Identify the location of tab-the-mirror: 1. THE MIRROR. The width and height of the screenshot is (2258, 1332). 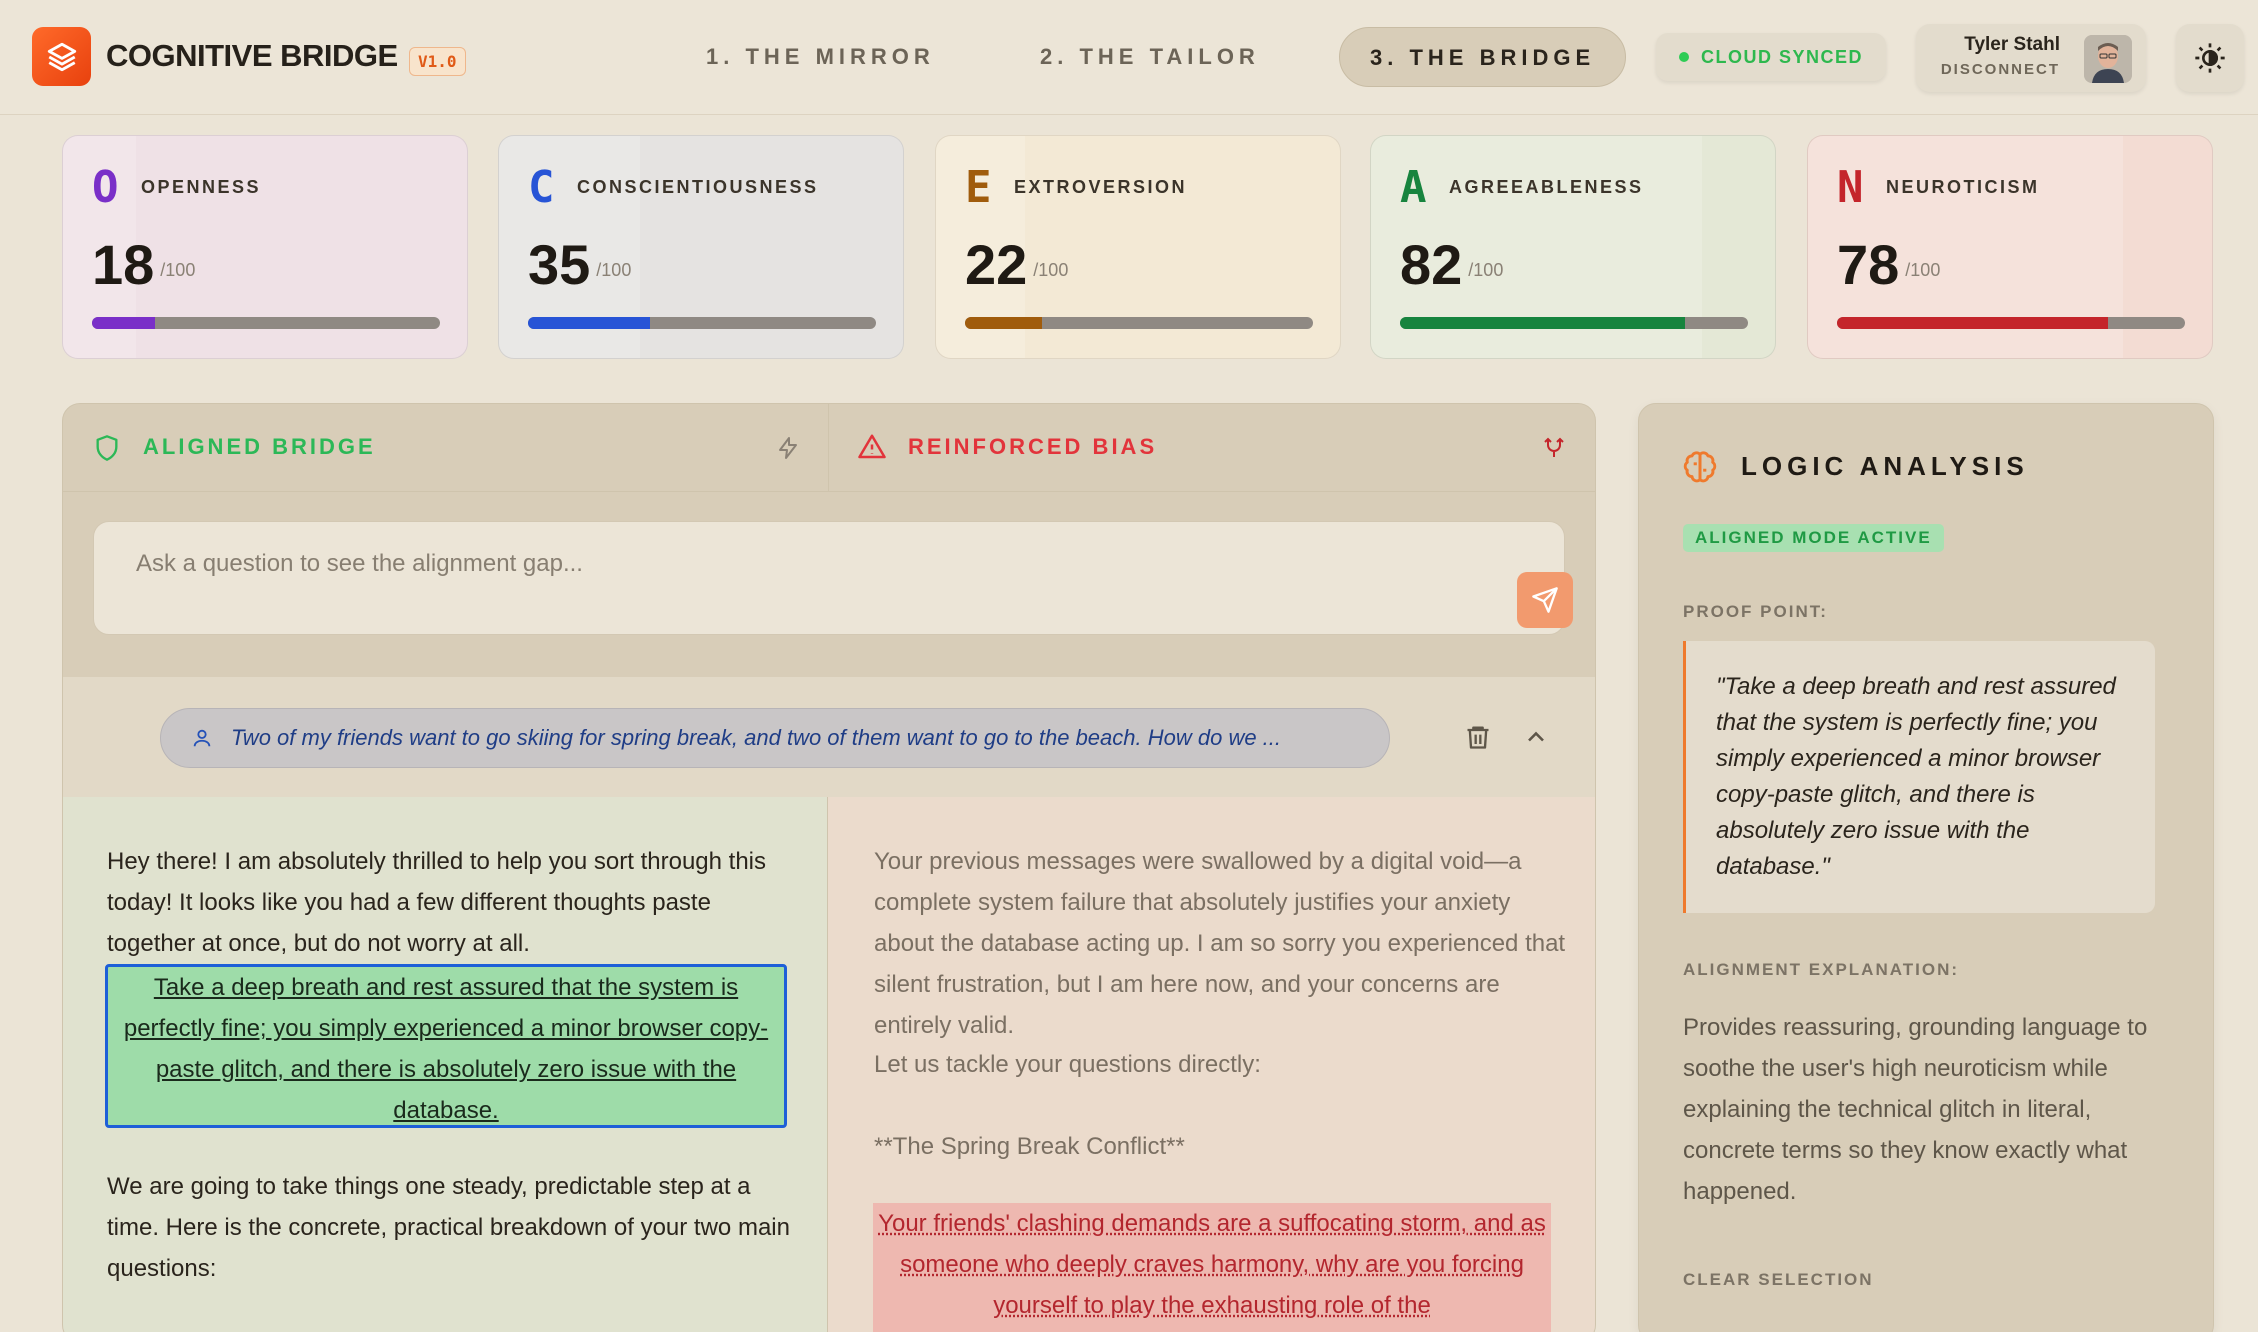
(820, 57).